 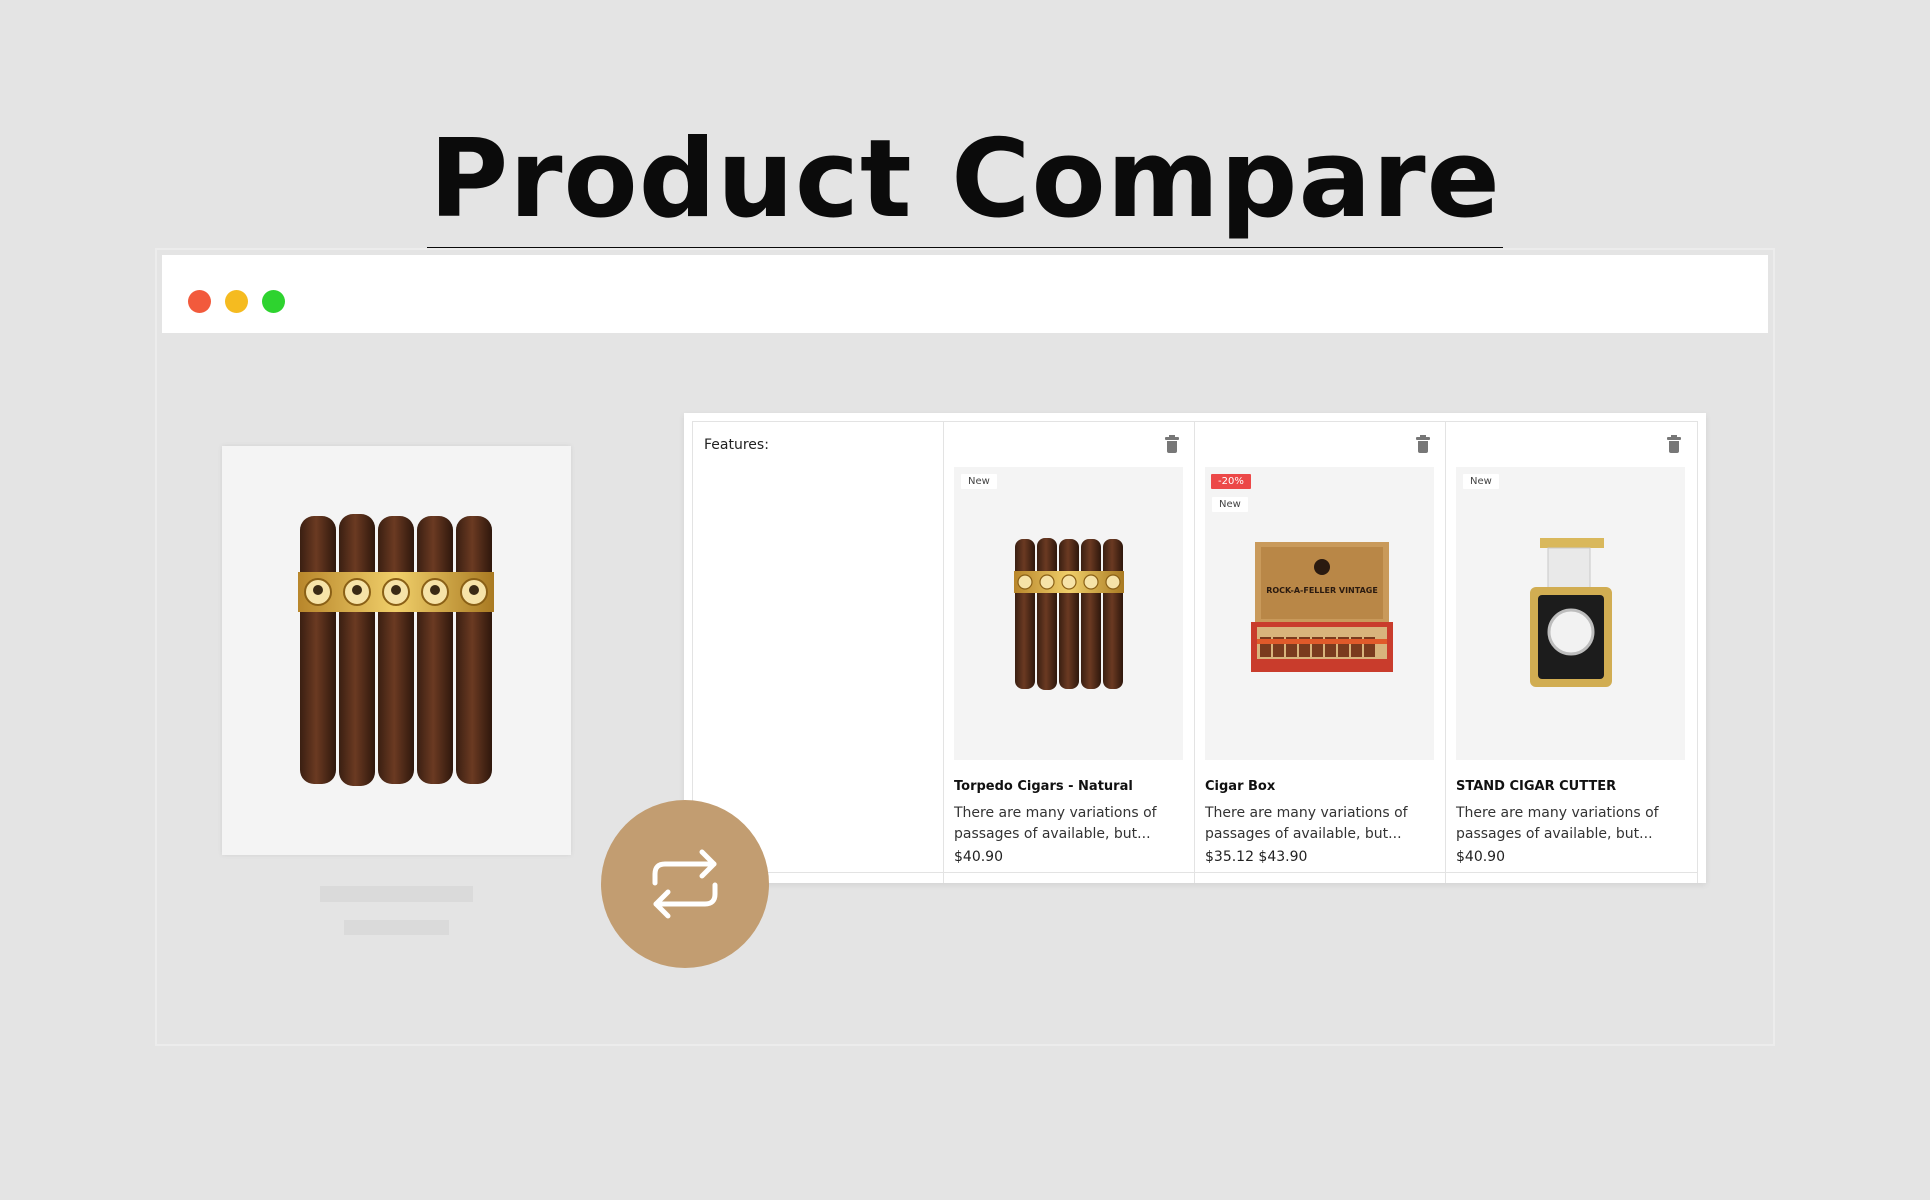 I want to click on price-placeholder, so click(x=396, y=927).